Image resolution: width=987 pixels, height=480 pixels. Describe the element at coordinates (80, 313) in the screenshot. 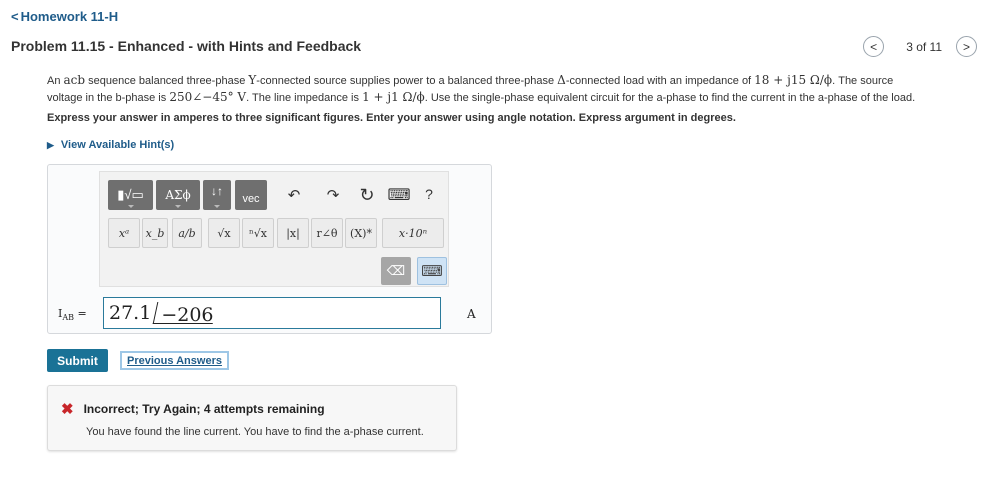

I see `label-eq: =` at that location.